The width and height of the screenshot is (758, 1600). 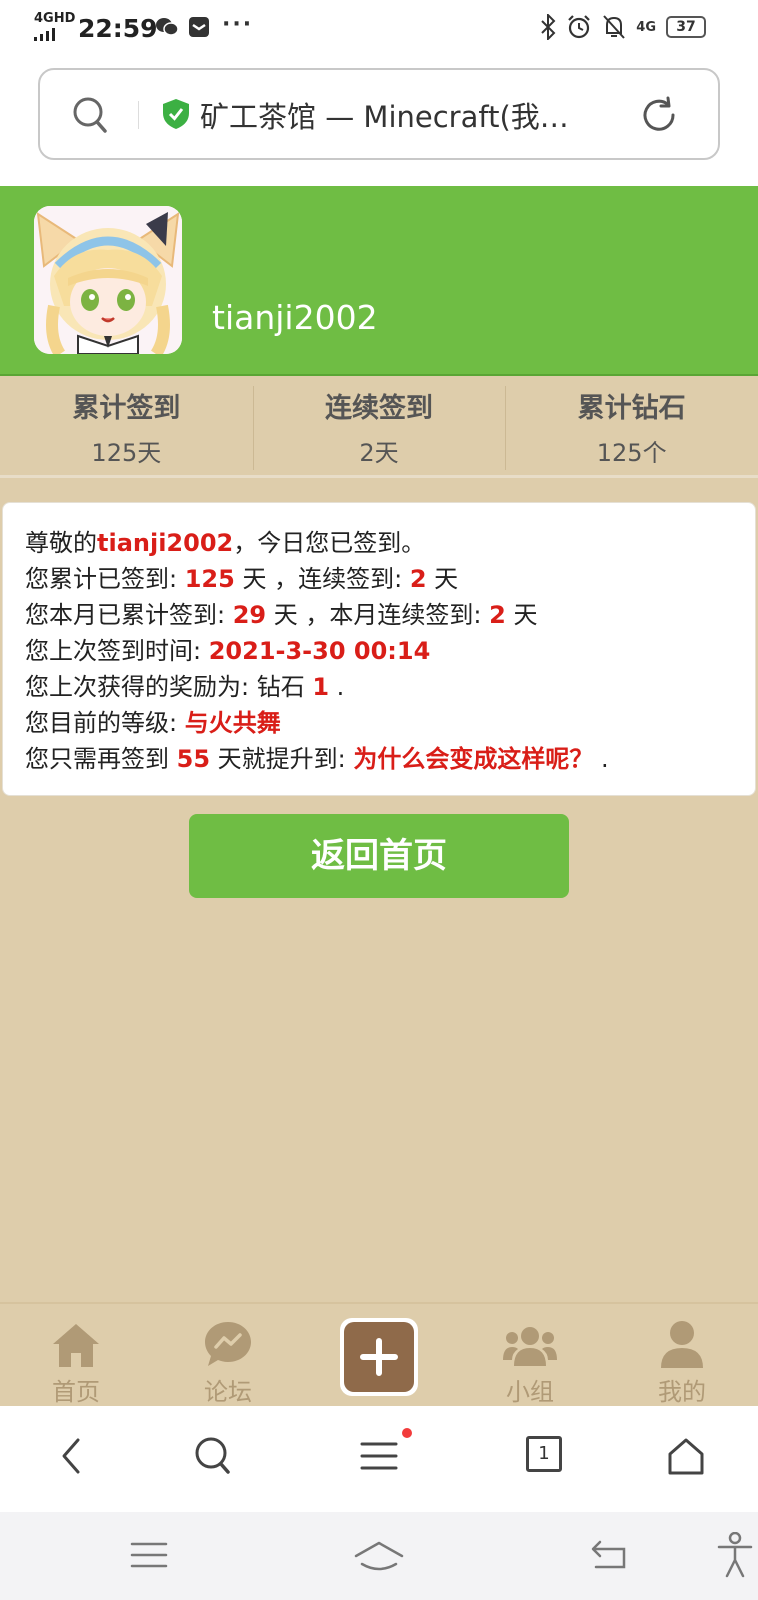 I want to click on person-icon, so click(x=682, y=1344).